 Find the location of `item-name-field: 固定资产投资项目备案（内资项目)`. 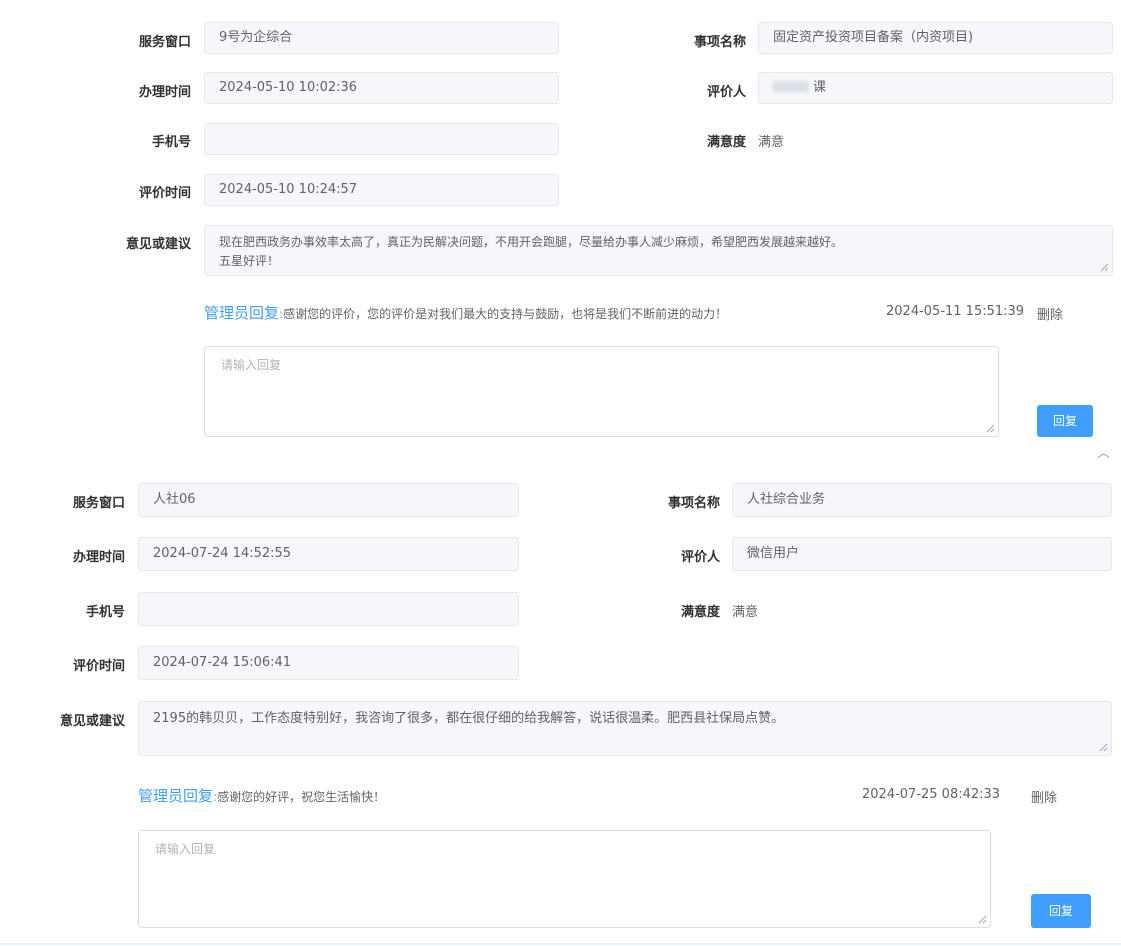

item-name-field: 固定资产投资项目备案（内资项目) is located at coordinates (935, 38).